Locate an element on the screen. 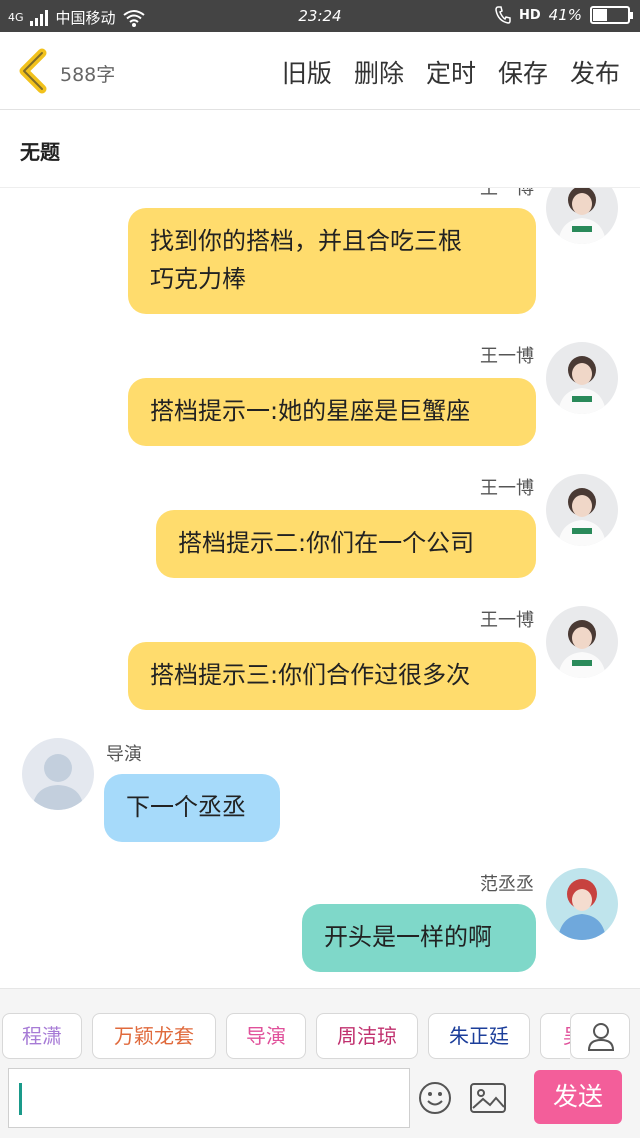 Image resolution: width=640 pixels, height=1138 pixels. avatar-fan is located at coordinates (582, 904).